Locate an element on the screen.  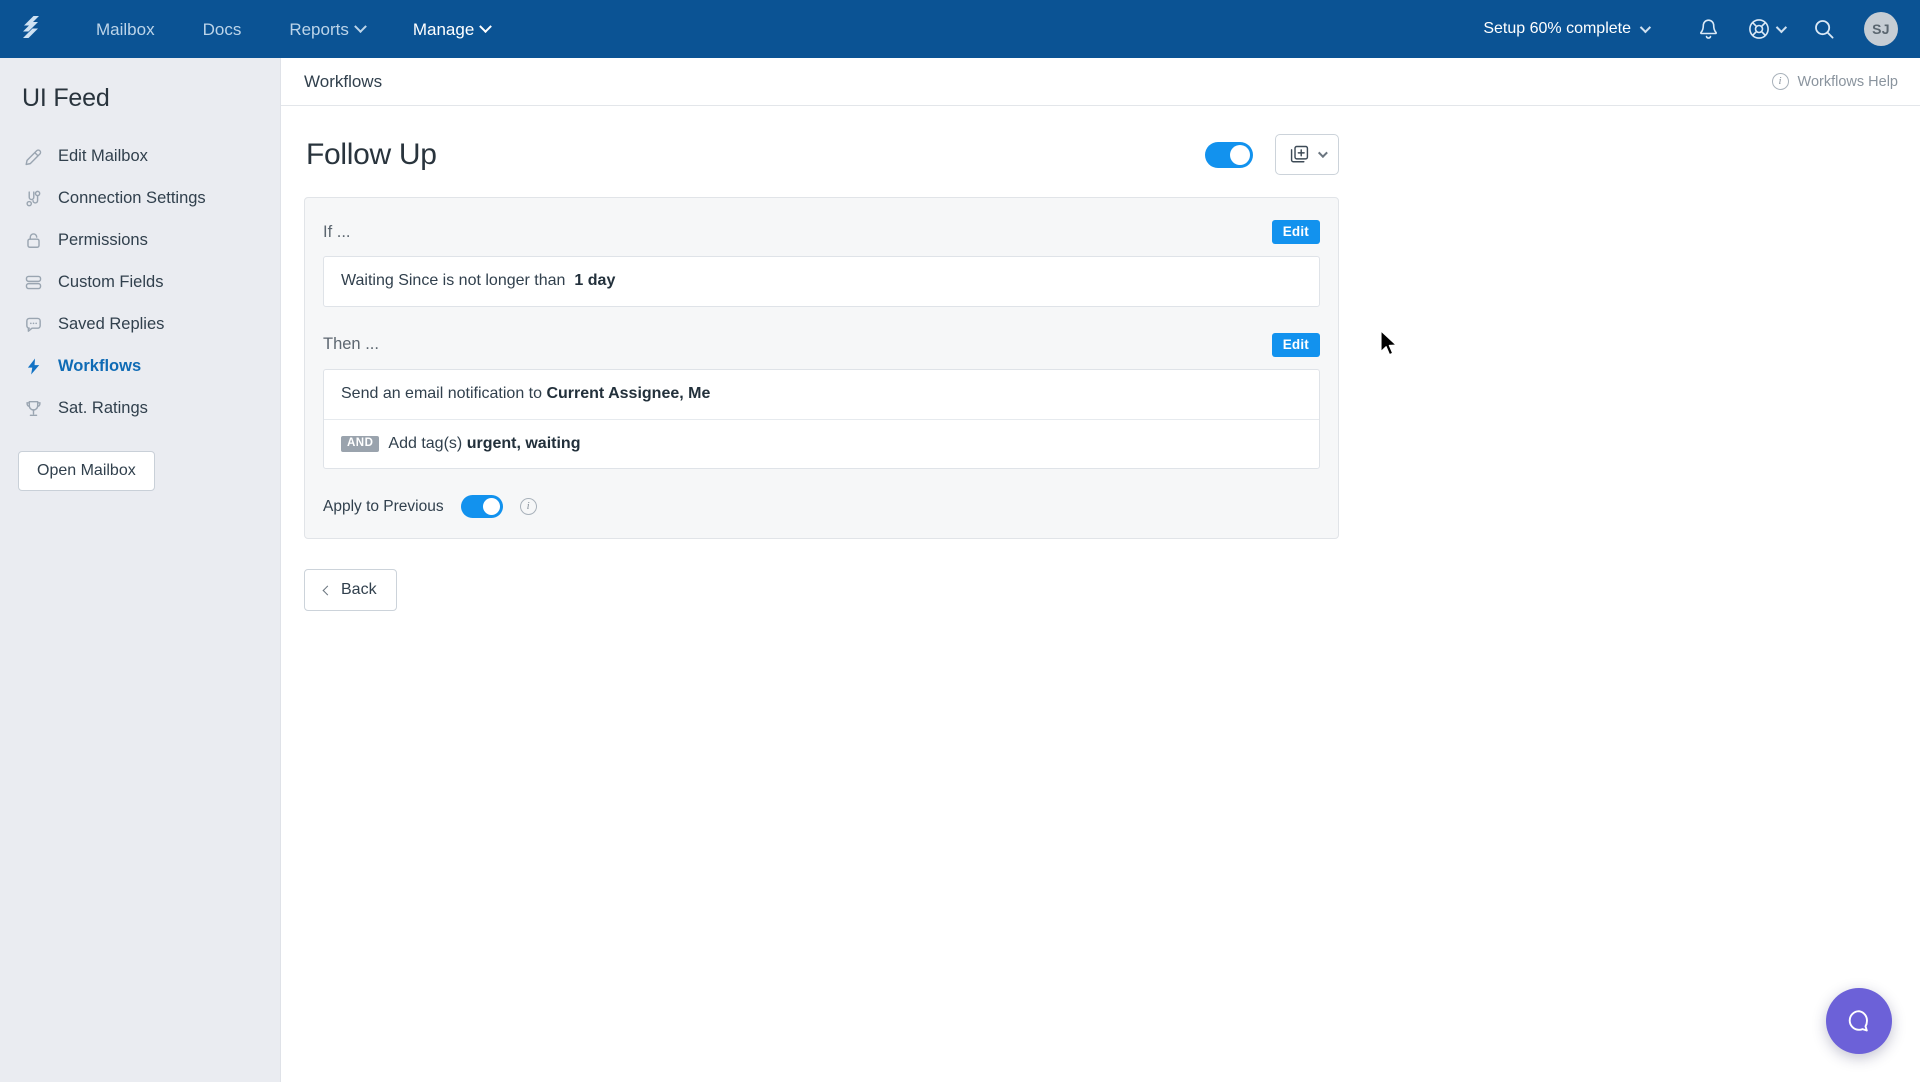
nav-link-label: Docs is located at coordinates (222, 29).